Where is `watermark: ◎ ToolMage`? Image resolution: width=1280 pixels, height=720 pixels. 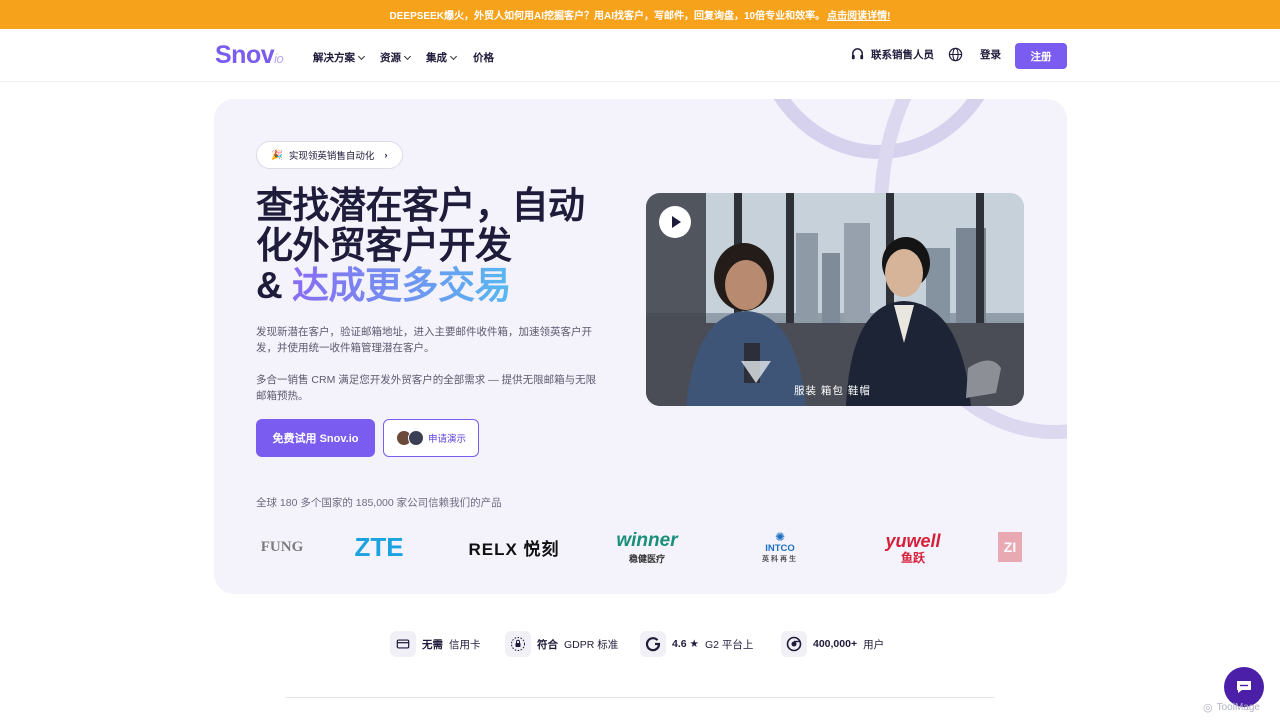
watermark: ◎ ToolMage is located at coordinates (1231, 707).